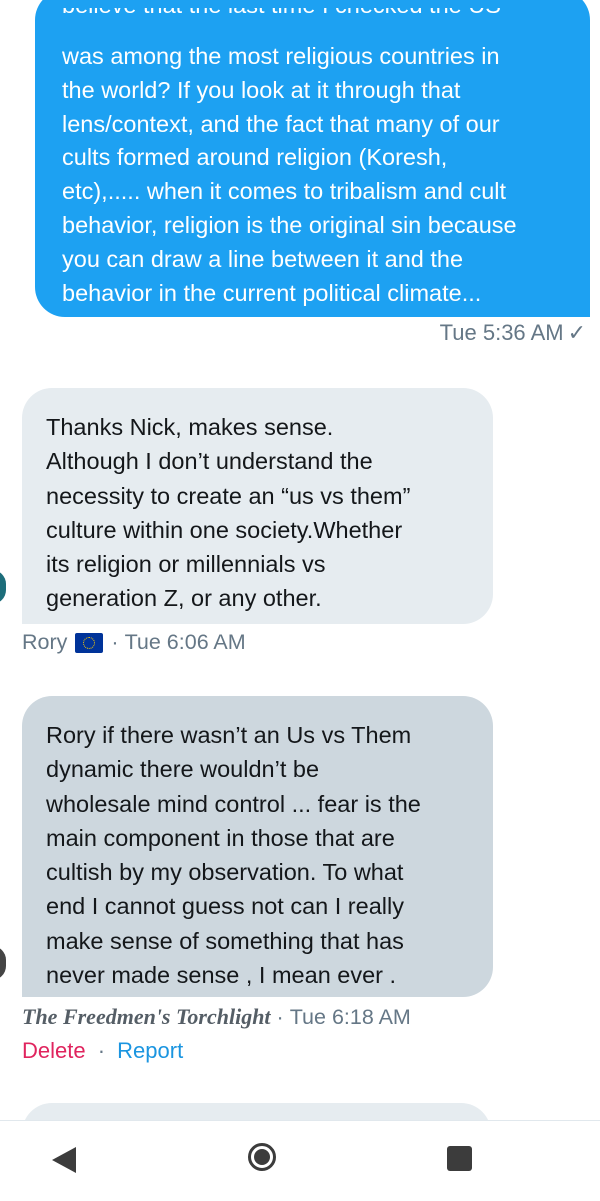  Describe the element at coordinates (186, 564) in the screenshot. I see `message-line: its religion or millennials vs` at that location.